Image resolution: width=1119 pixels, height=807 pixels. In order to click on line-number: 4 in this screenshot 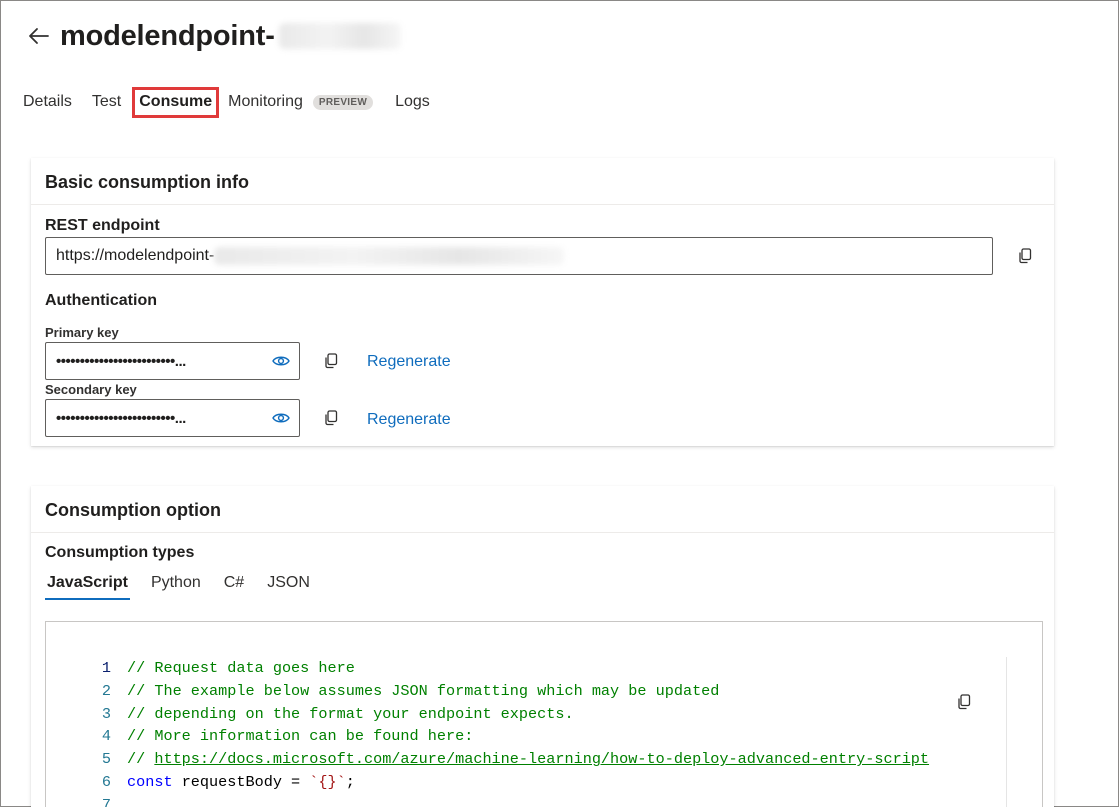, I will do `click(106, 736)`.